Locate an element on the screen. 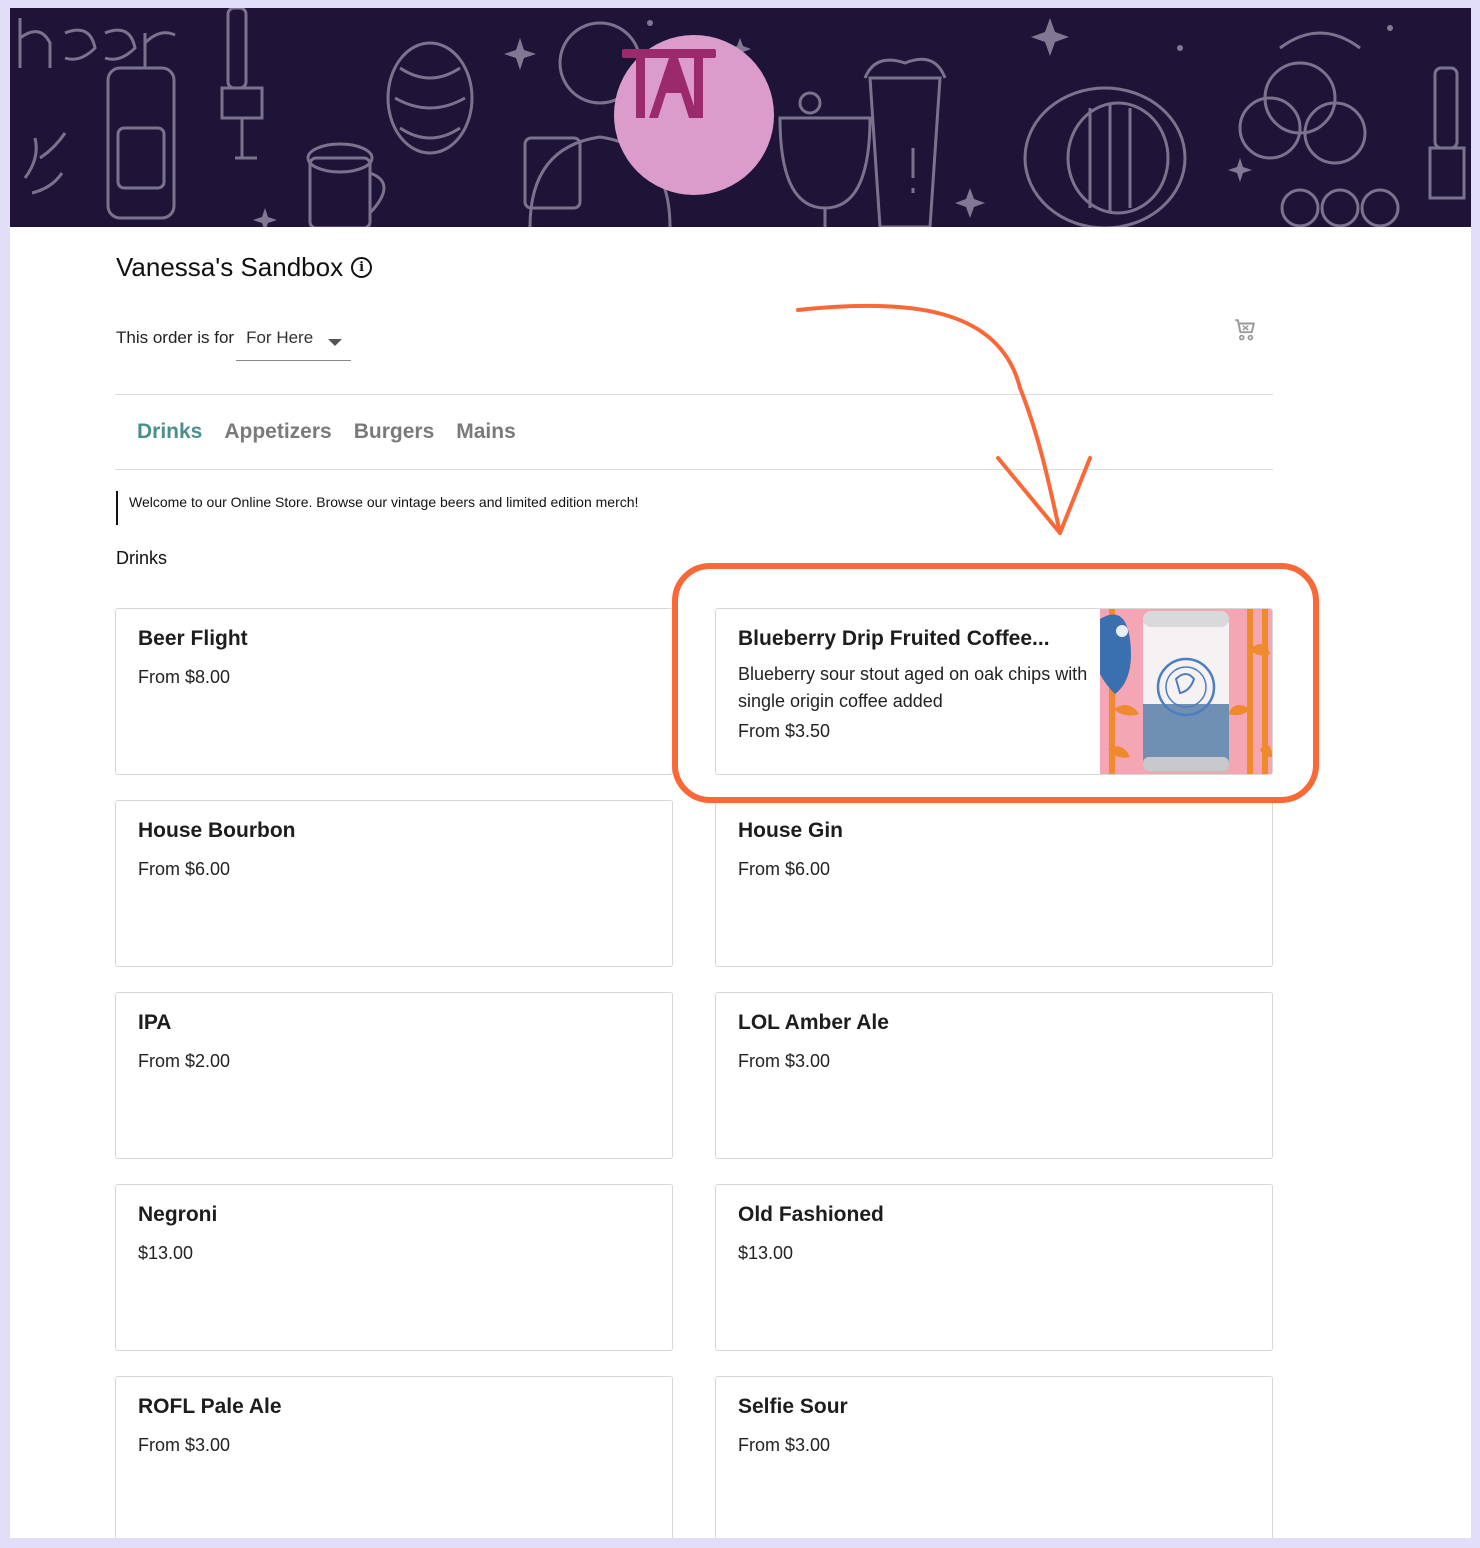 This screenshot has width=1480, height=1548. item-name: Selfie Sour is located at coordinates (793, 1406).